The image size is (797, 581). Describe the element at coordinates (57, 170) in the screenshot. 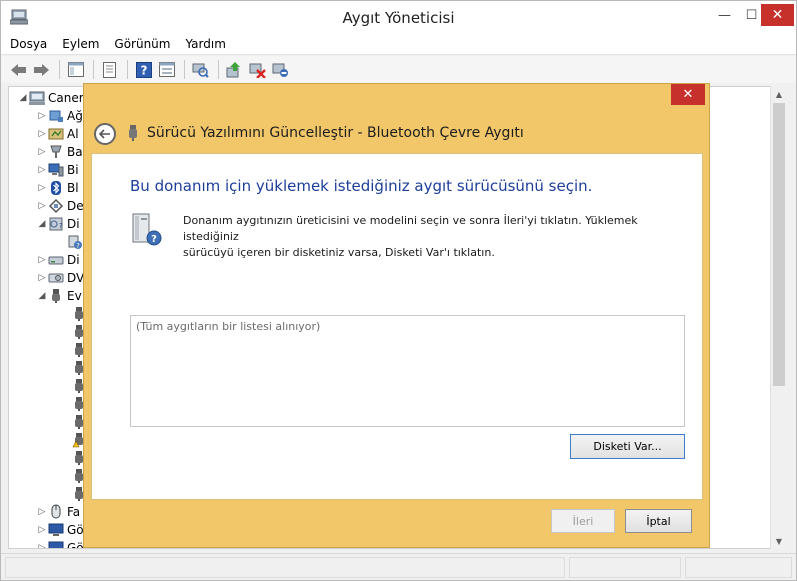

I see `tree-row-category: ▷ Bi` at that location.